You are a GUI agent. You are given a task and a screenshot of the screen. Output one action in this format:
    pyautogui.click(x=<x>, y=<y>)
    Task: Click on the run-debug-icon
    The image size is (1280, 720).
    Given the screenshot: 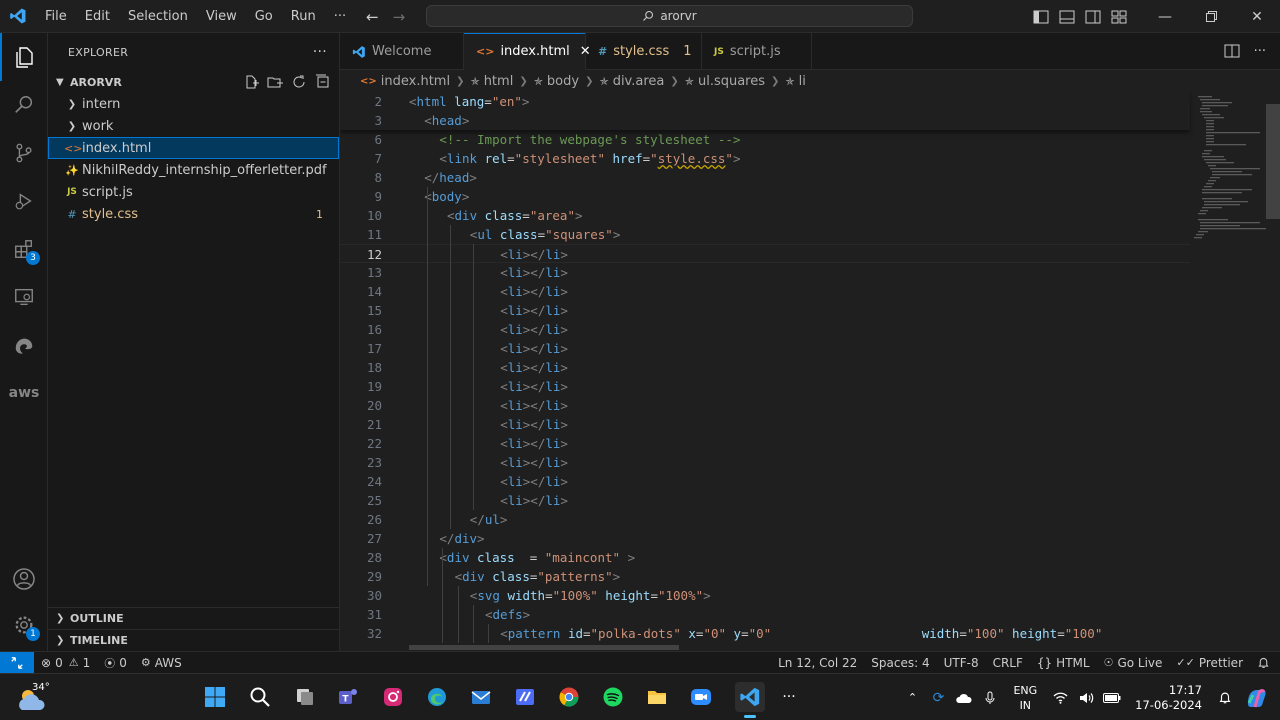 What is the action you would take?
    pyautogui.click(x=24, y=201)
    